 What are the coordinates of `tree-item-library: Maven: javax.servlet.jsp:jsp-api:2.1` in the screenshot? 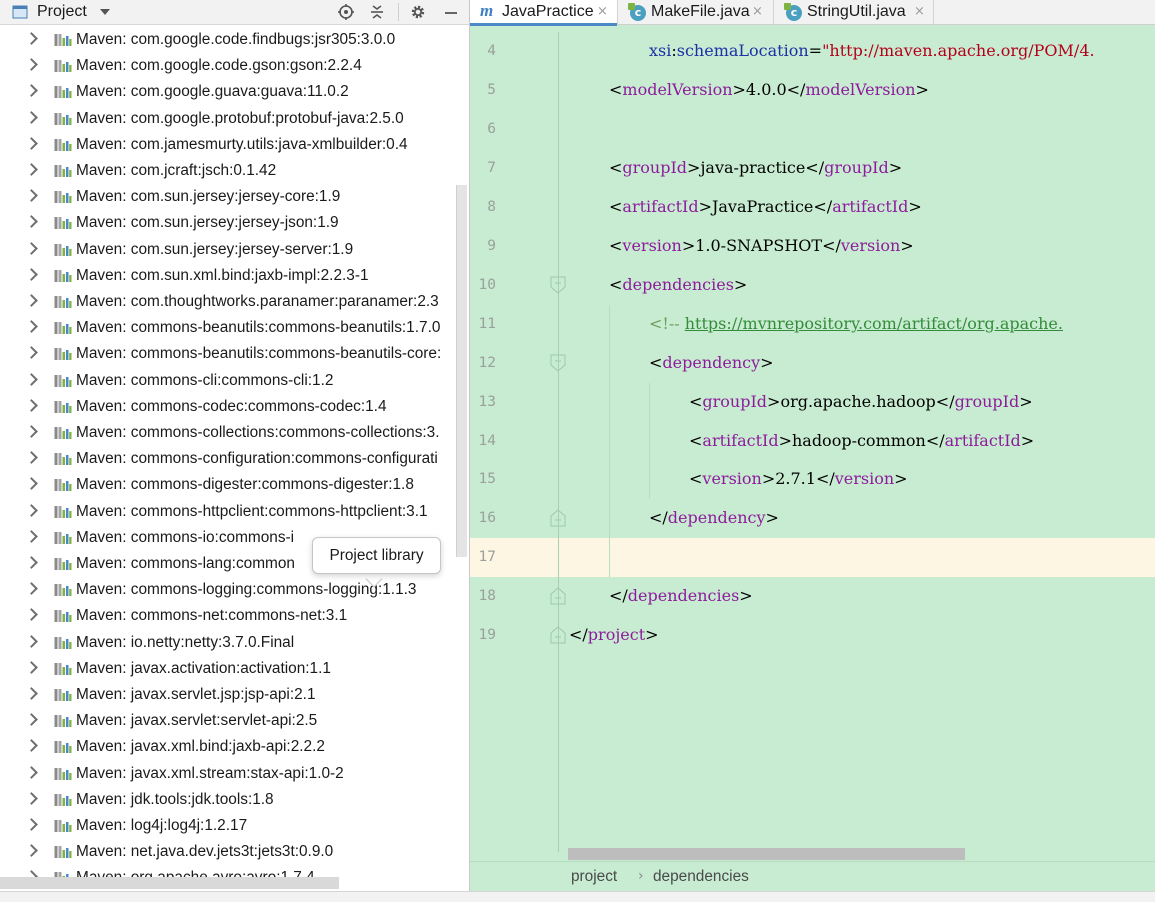 It's located at (234, 695).